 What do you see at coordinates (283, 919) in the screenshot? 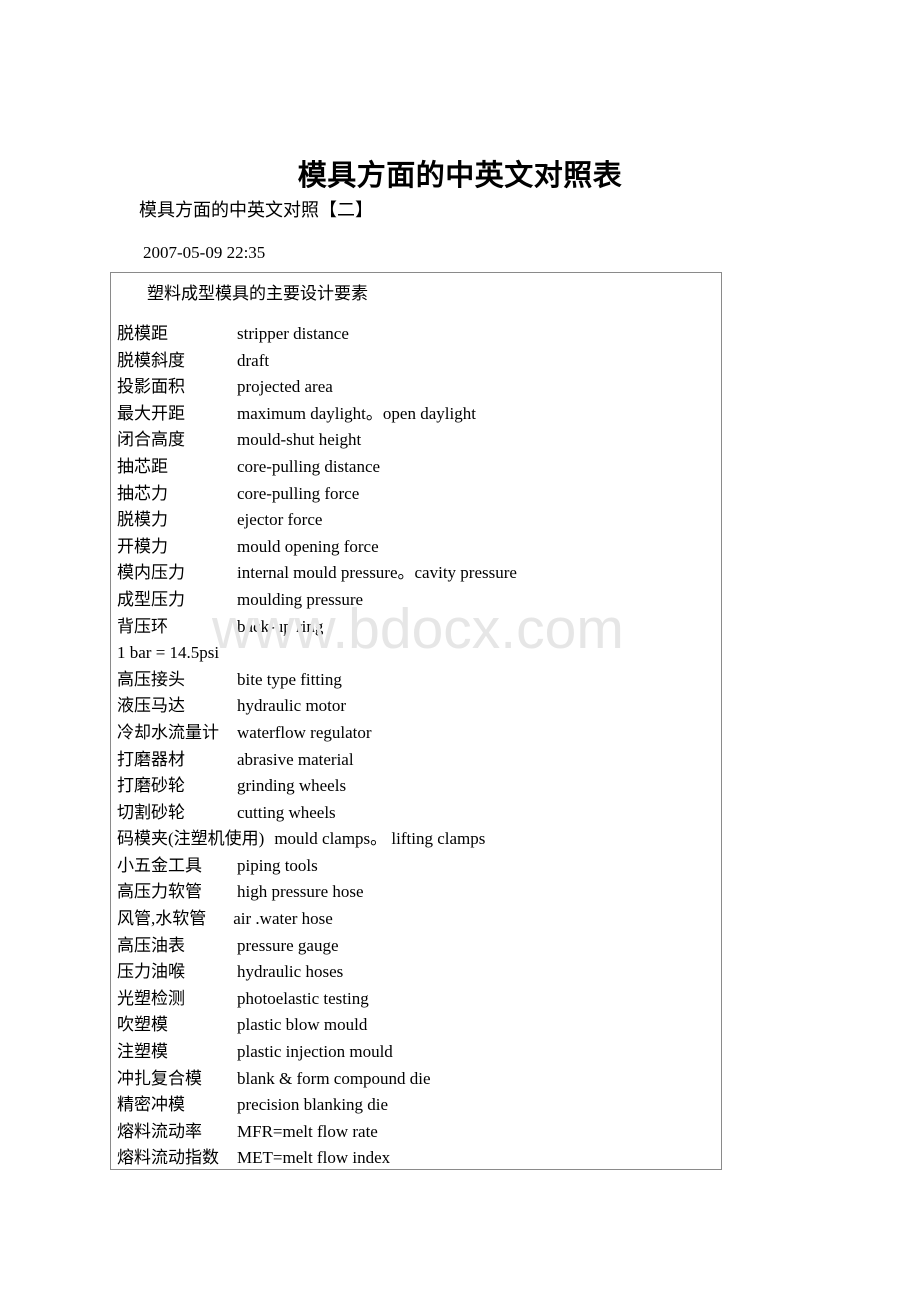
I see `glossary-term-english: air .water hose` at bounding box center [283, 919].